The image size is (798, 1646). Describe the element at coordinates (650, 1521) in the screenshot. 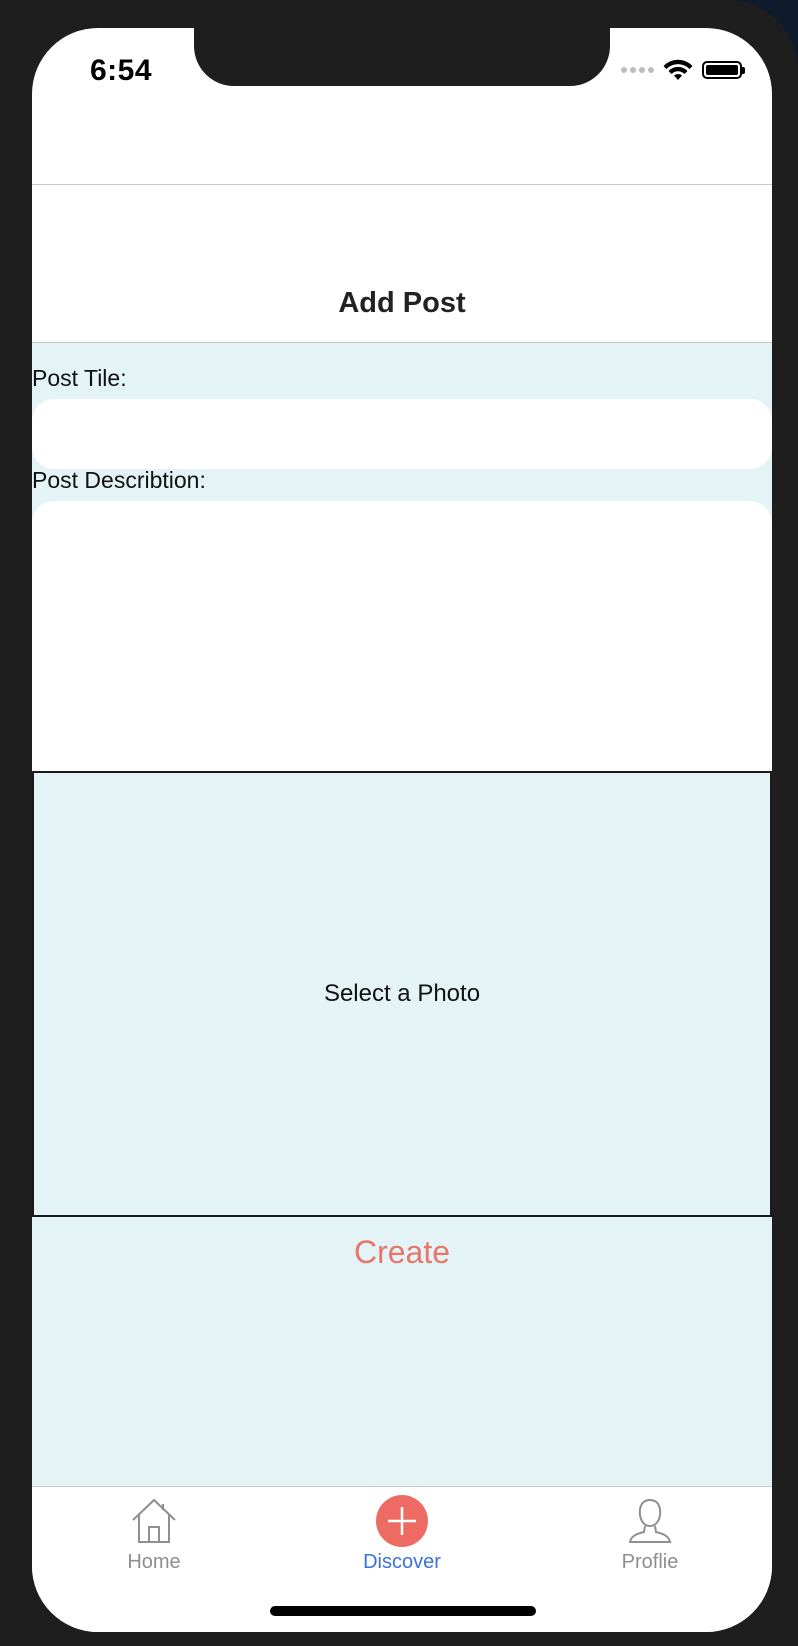

I see `user-icon` at that location.